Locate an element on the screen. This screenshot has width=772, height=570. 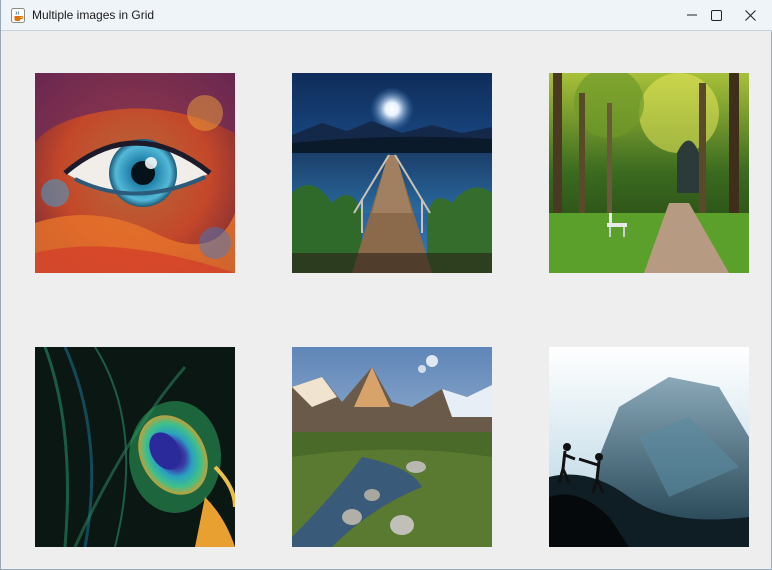
image-peacock-feather is located at coordinates (135, 447).